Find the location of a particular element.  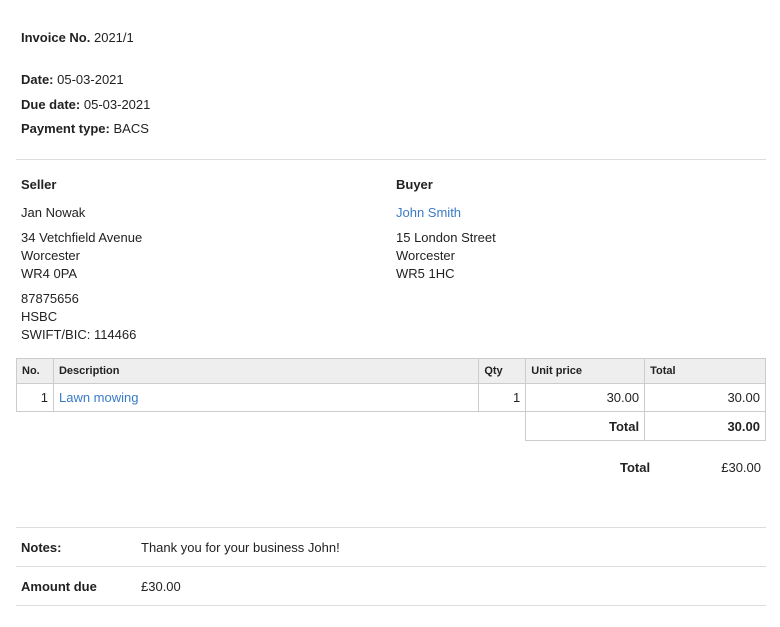

due-date-value: 05-03-2021 is located at coordinates (117, 104).